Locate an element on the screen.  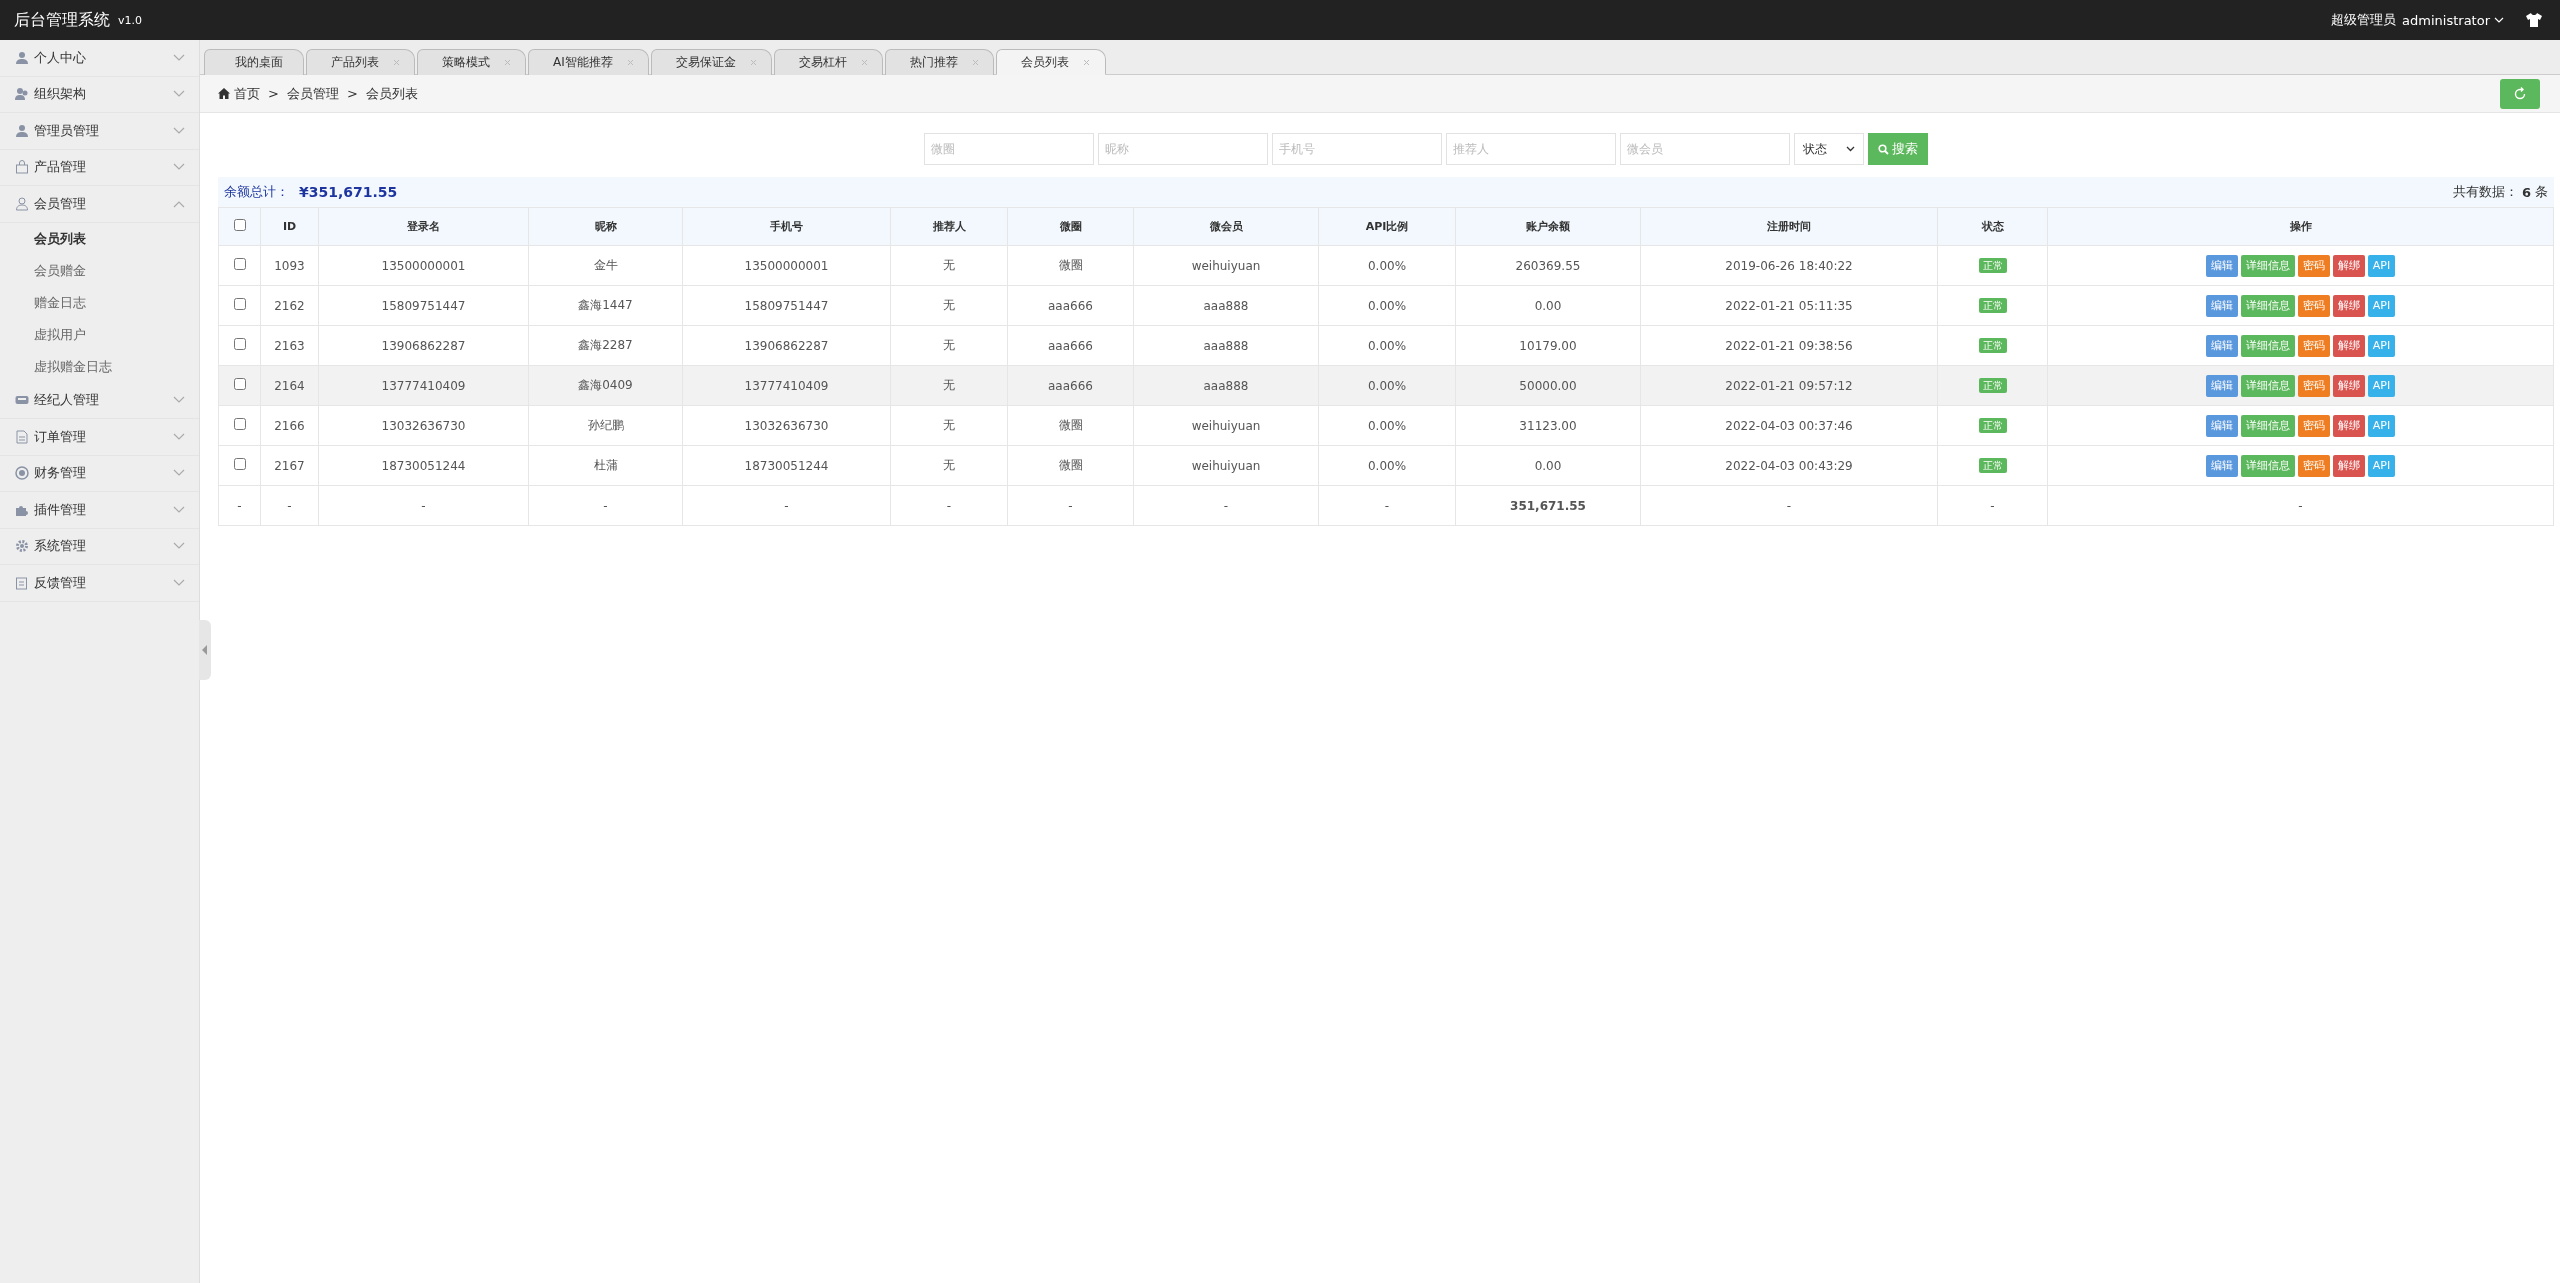
sidebar-subitem: 会员列表 is located at coordinates (99, 238).